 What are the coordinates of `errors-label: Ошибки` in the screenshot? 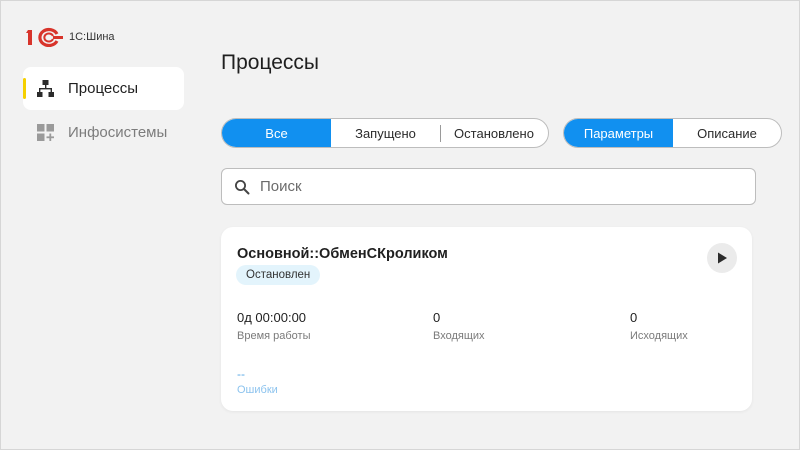 It's located at (257, 390).